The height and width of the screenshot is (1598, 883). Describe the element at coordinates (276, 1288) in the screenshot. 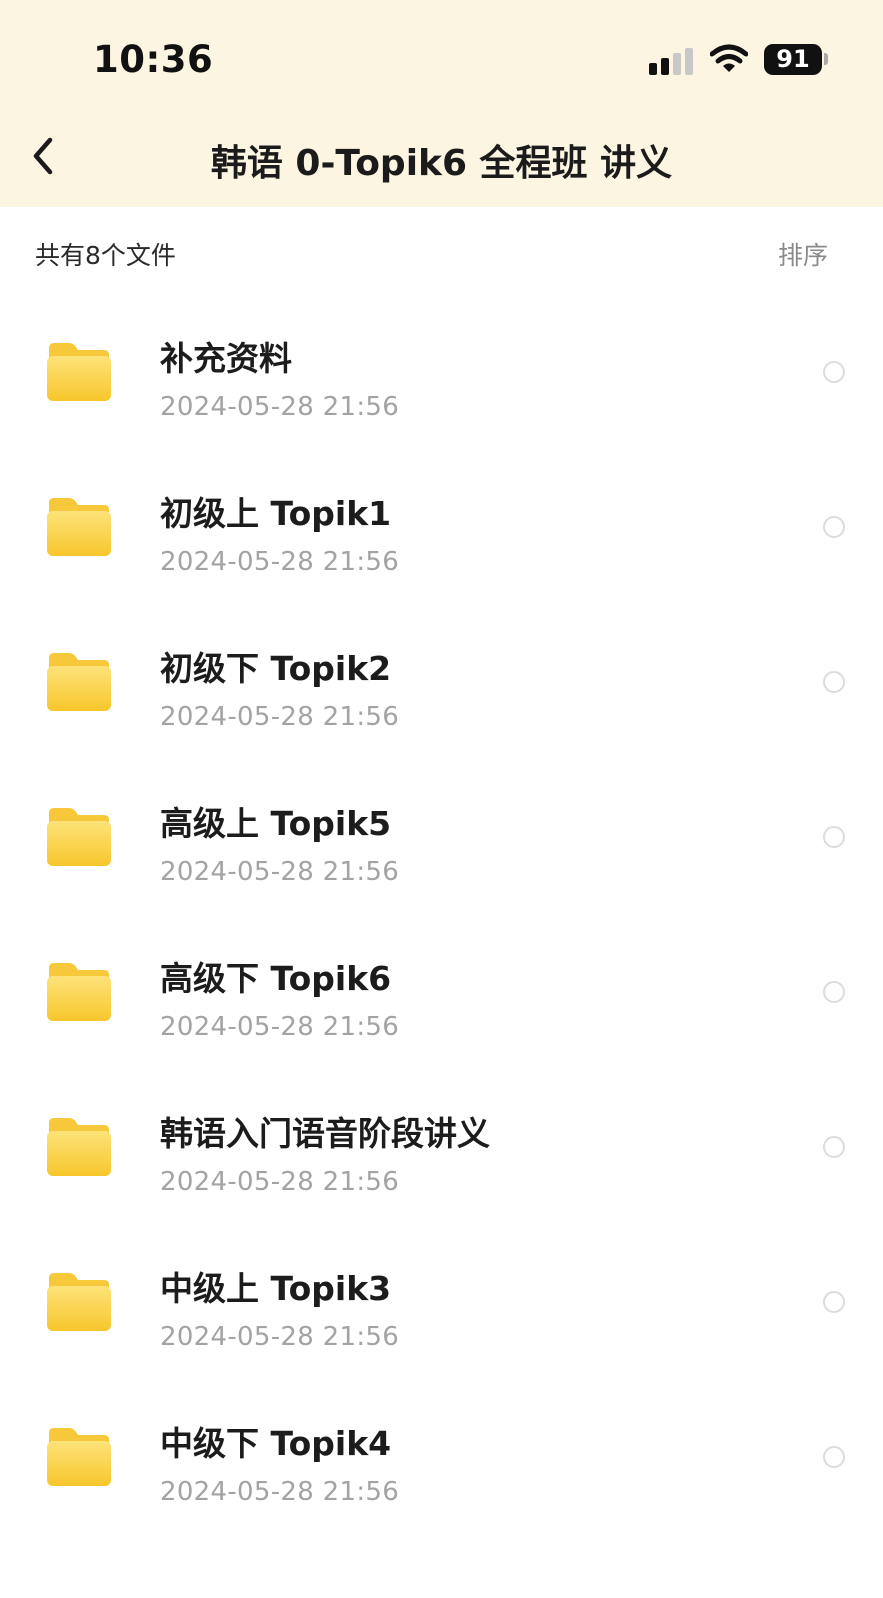

I see `file-name: 中级上 Topik3` at that location.